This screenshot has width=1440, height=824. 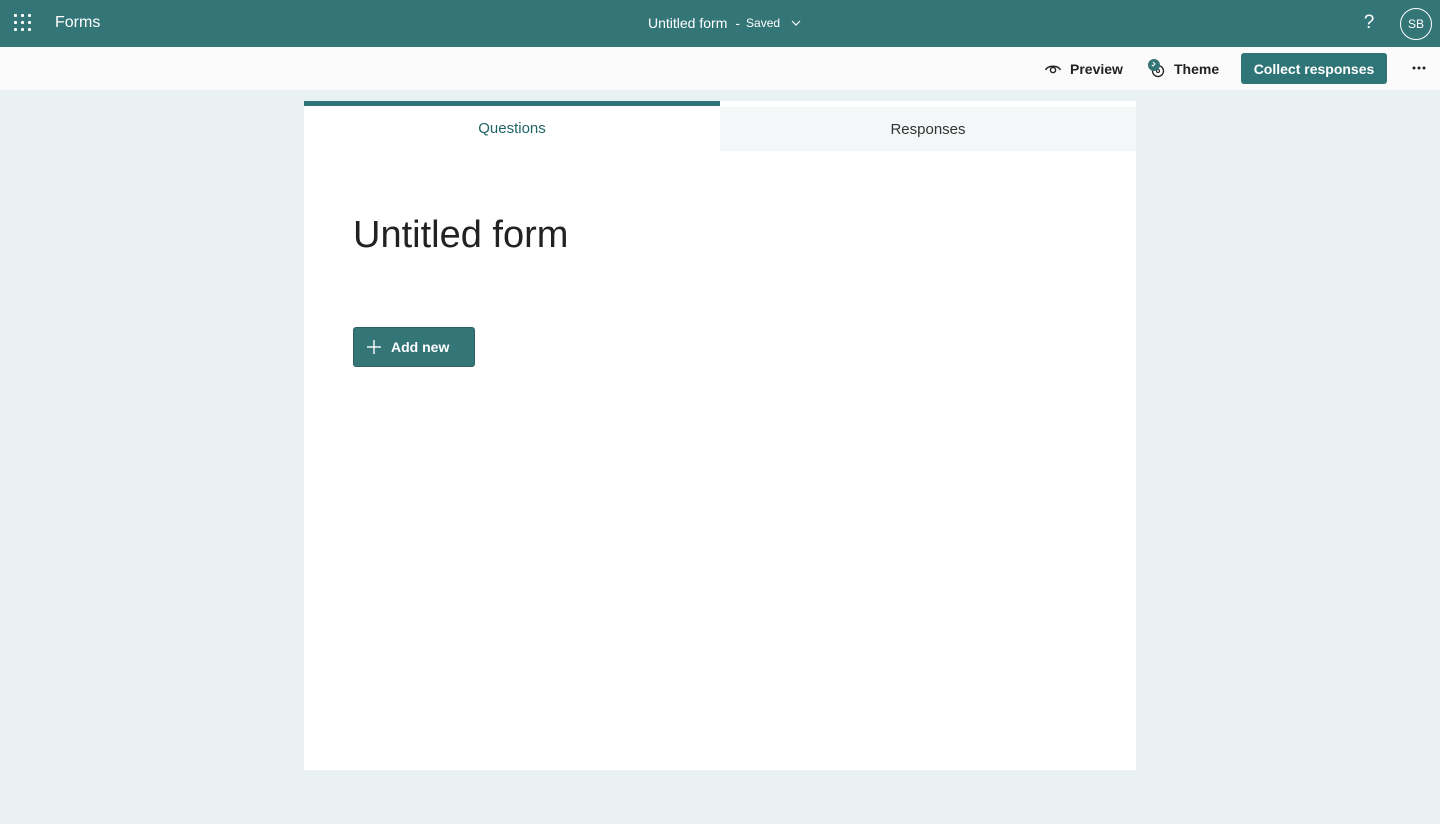 I want to click on tab-questions: Questions, so click(x=512, y=126).